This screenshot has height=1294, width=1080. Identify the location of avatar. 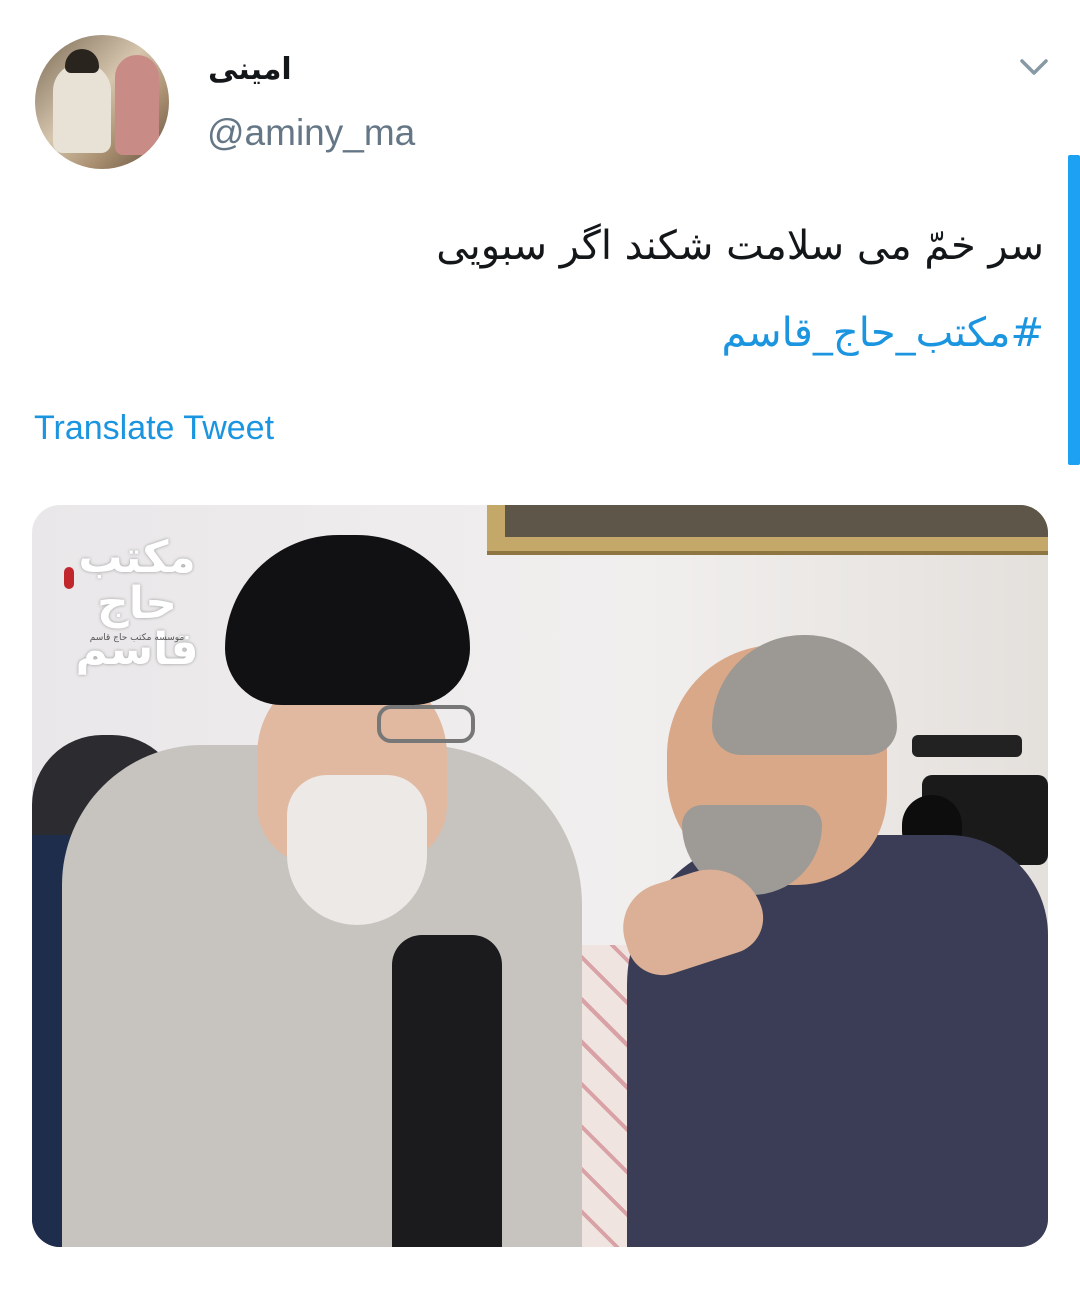
(102, 102).